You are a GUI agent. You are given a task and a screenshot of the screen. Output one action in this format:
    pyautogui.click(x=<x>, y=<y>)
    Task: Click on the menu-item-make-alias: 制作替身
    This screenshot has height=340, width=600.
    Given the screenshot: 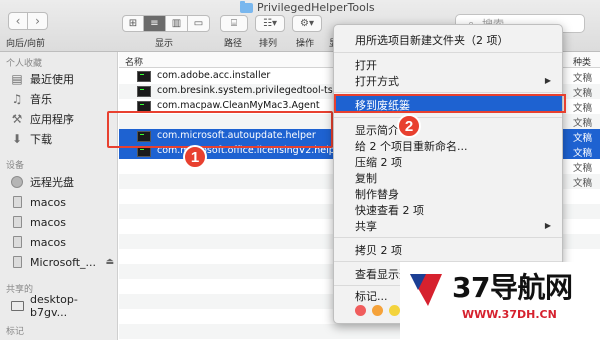 What is the action you would take?
    pyautogui.click(x=448, y=193)
    